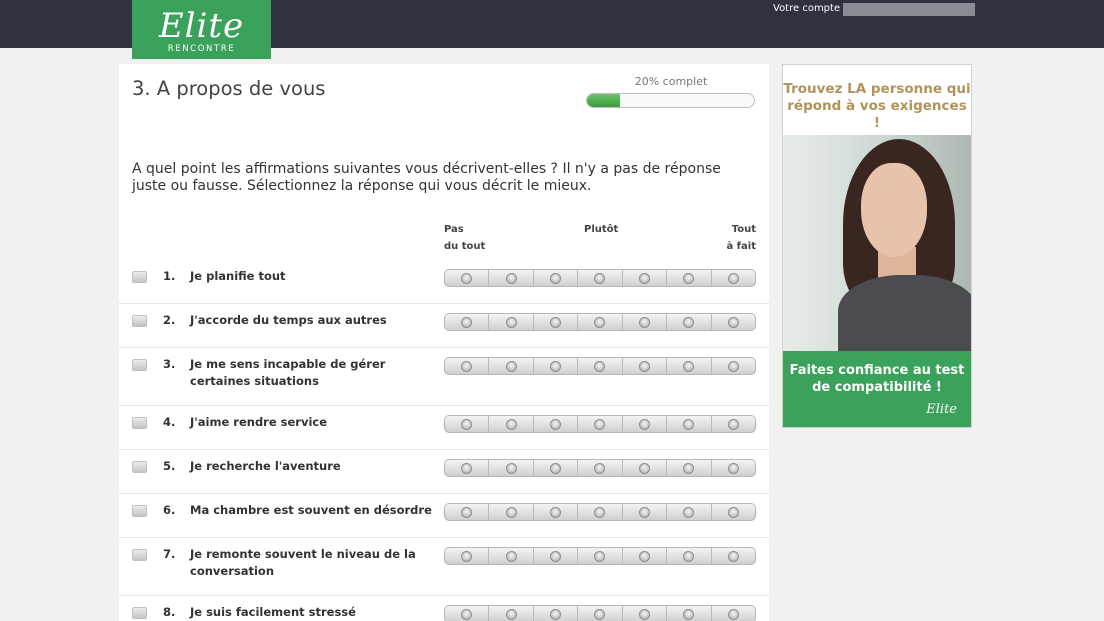  Describe the element at coordinates (909, 9) in the screenshot. I see `account-name-redacted` at that location.